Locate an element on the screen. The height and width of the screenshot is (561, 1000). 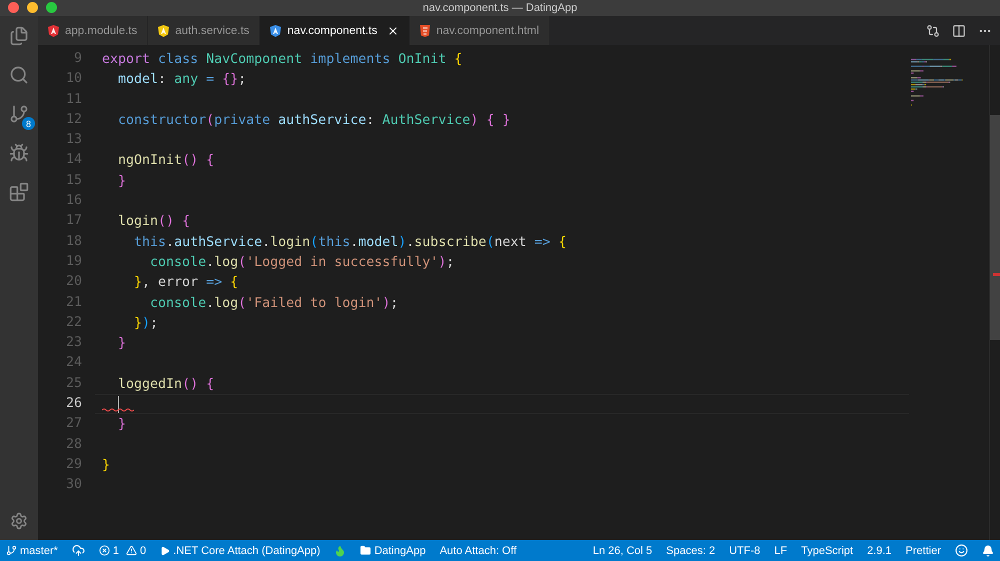
play-icon is located at coordinates (165, 551).